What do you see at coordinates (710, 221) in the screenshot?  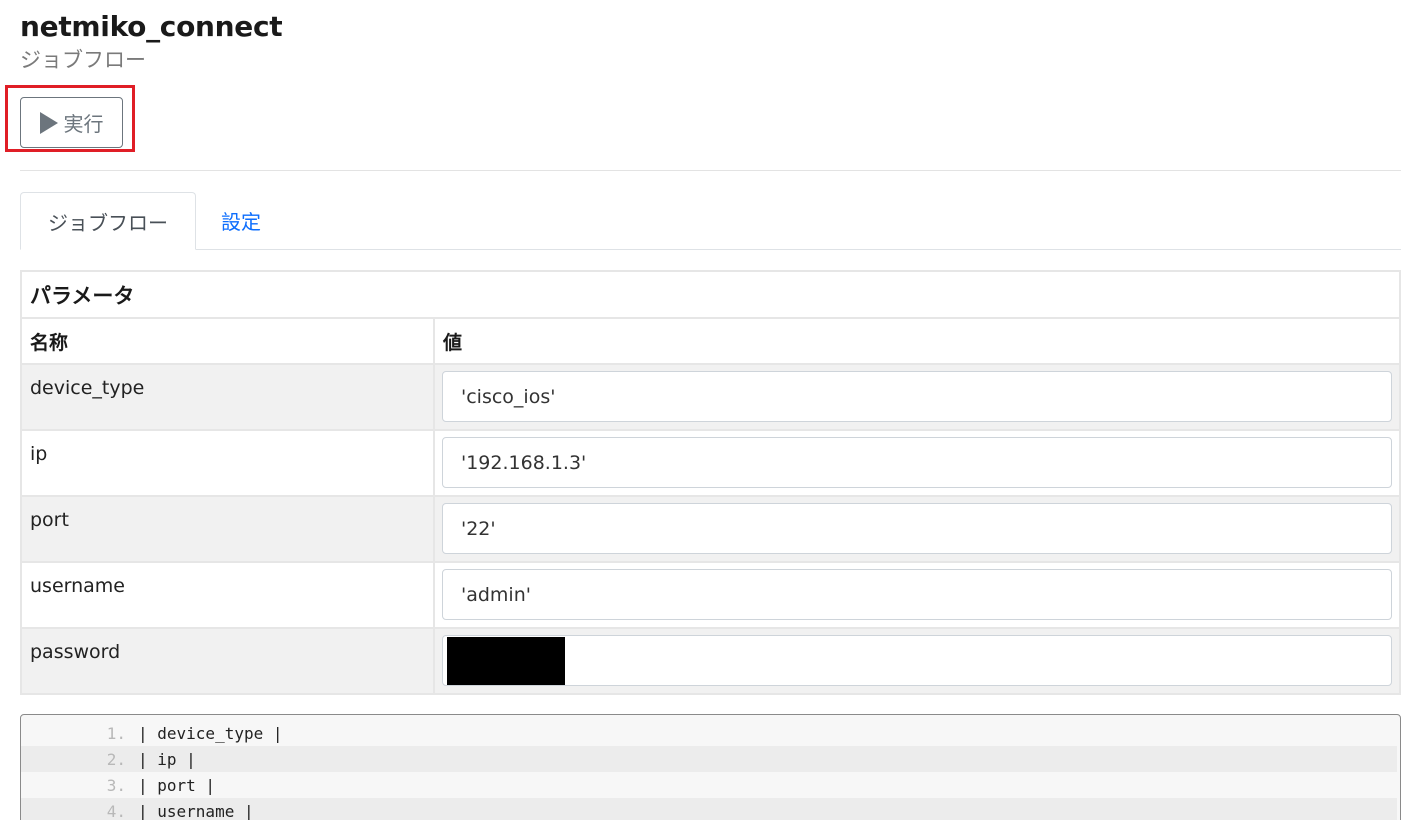 I see `tab-bar: ジョブフロー 設定` at bounding box center [710, 221].